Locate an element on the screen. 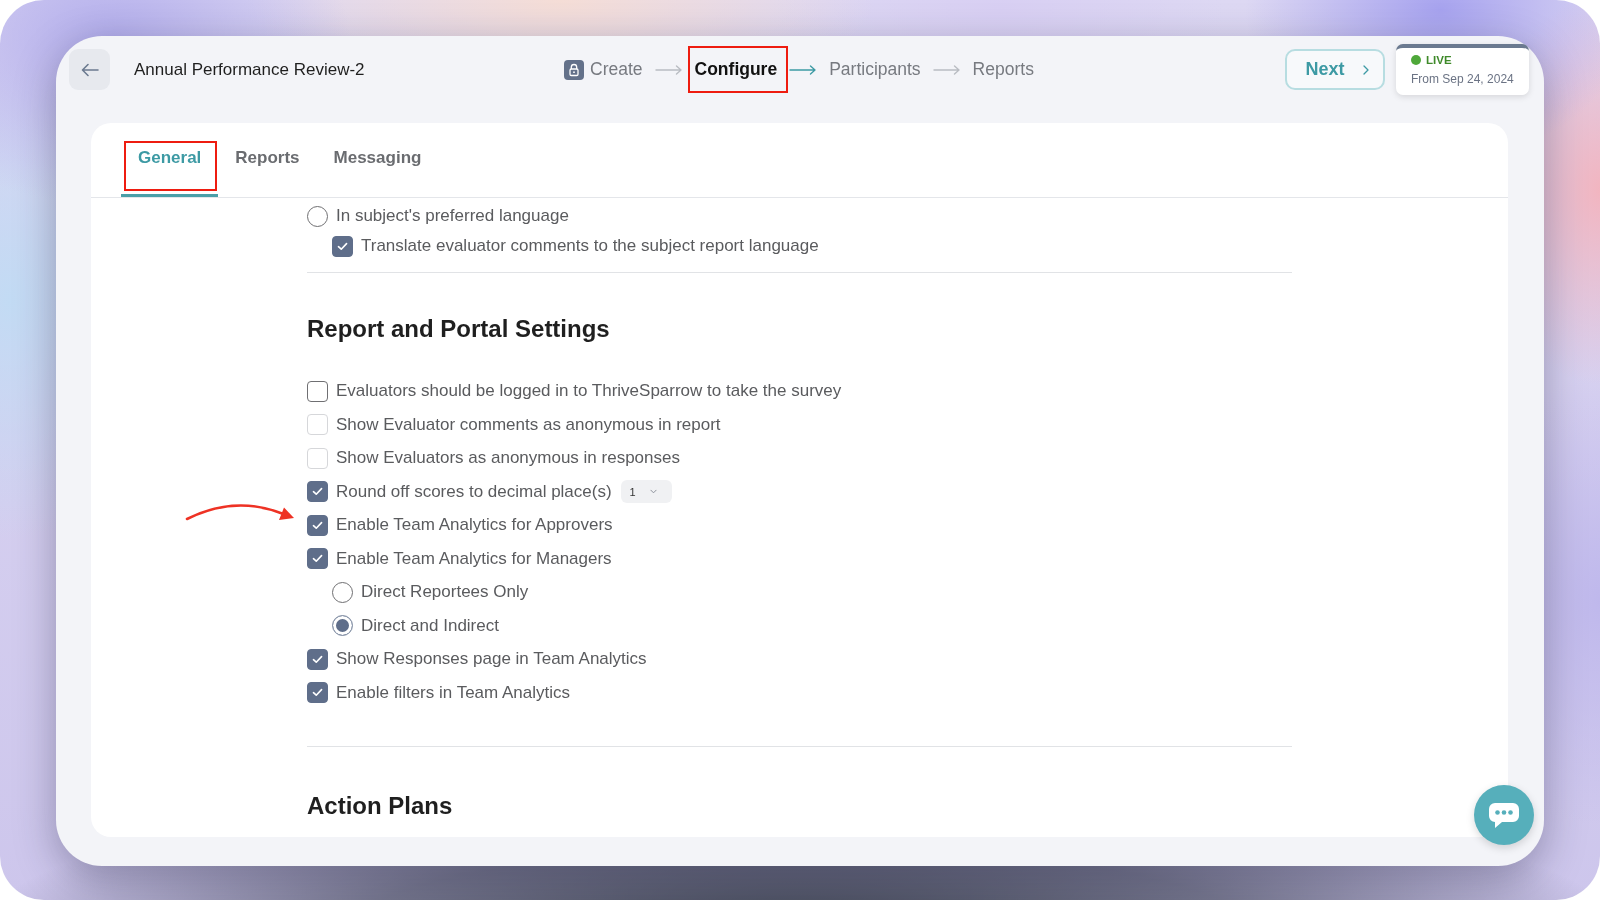 The image size is (1600, 900). tab: Messaging is located at coordinates (377, 164).